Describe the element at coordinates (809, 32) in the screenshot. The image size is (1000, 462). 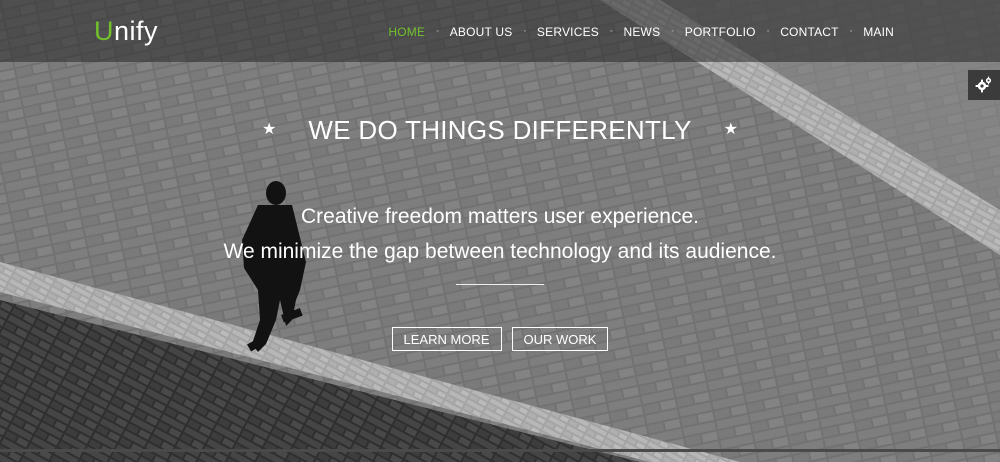
I see `nav-contact: CONTACT` at that location.